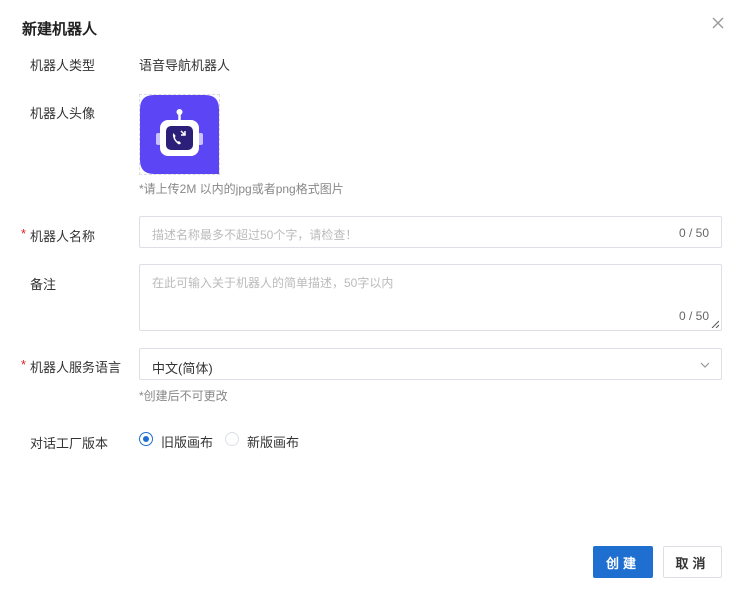  I want to click on remark-placeholder: 在此可输入关于机器人的简单描述，50字以内, so click(273, 283).